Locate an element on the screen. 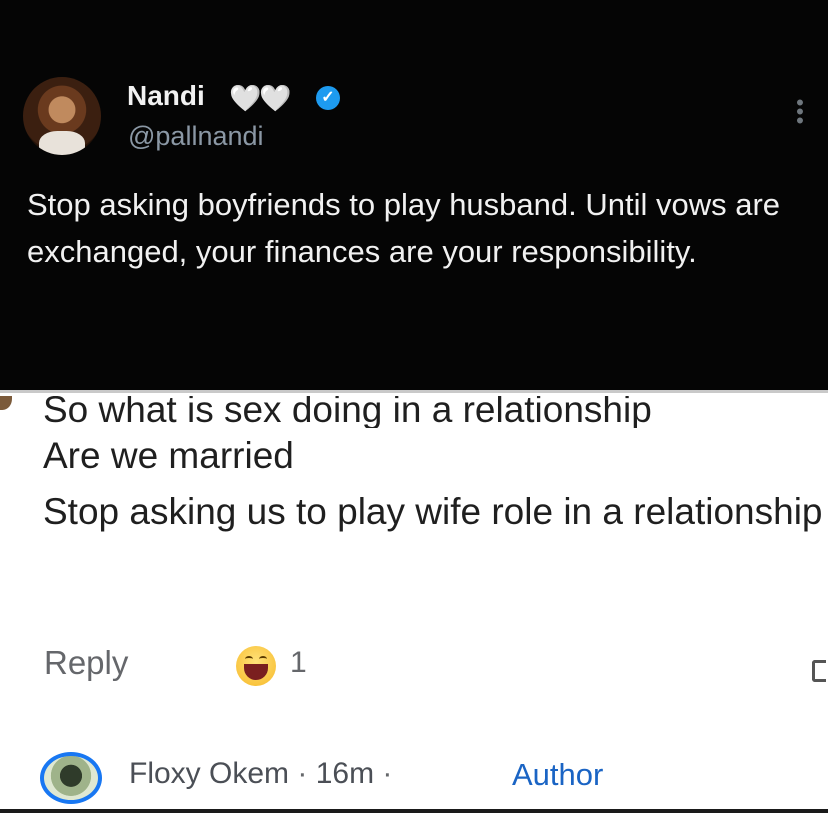  comment-line-2: Are we married is located at coordinates (168, 455).